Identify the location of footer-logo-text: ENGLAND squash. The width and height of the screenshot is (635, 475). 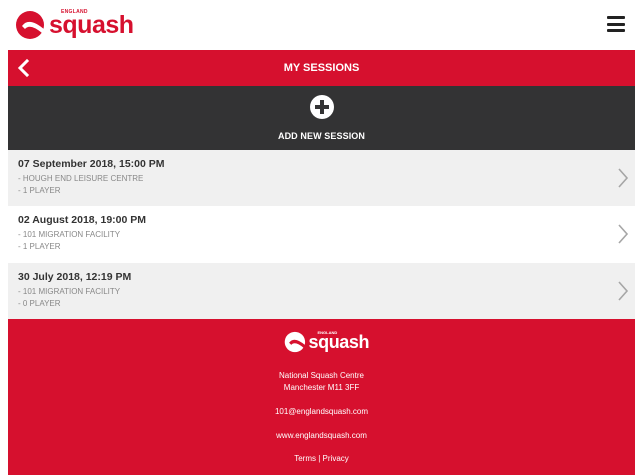
(339, 342).